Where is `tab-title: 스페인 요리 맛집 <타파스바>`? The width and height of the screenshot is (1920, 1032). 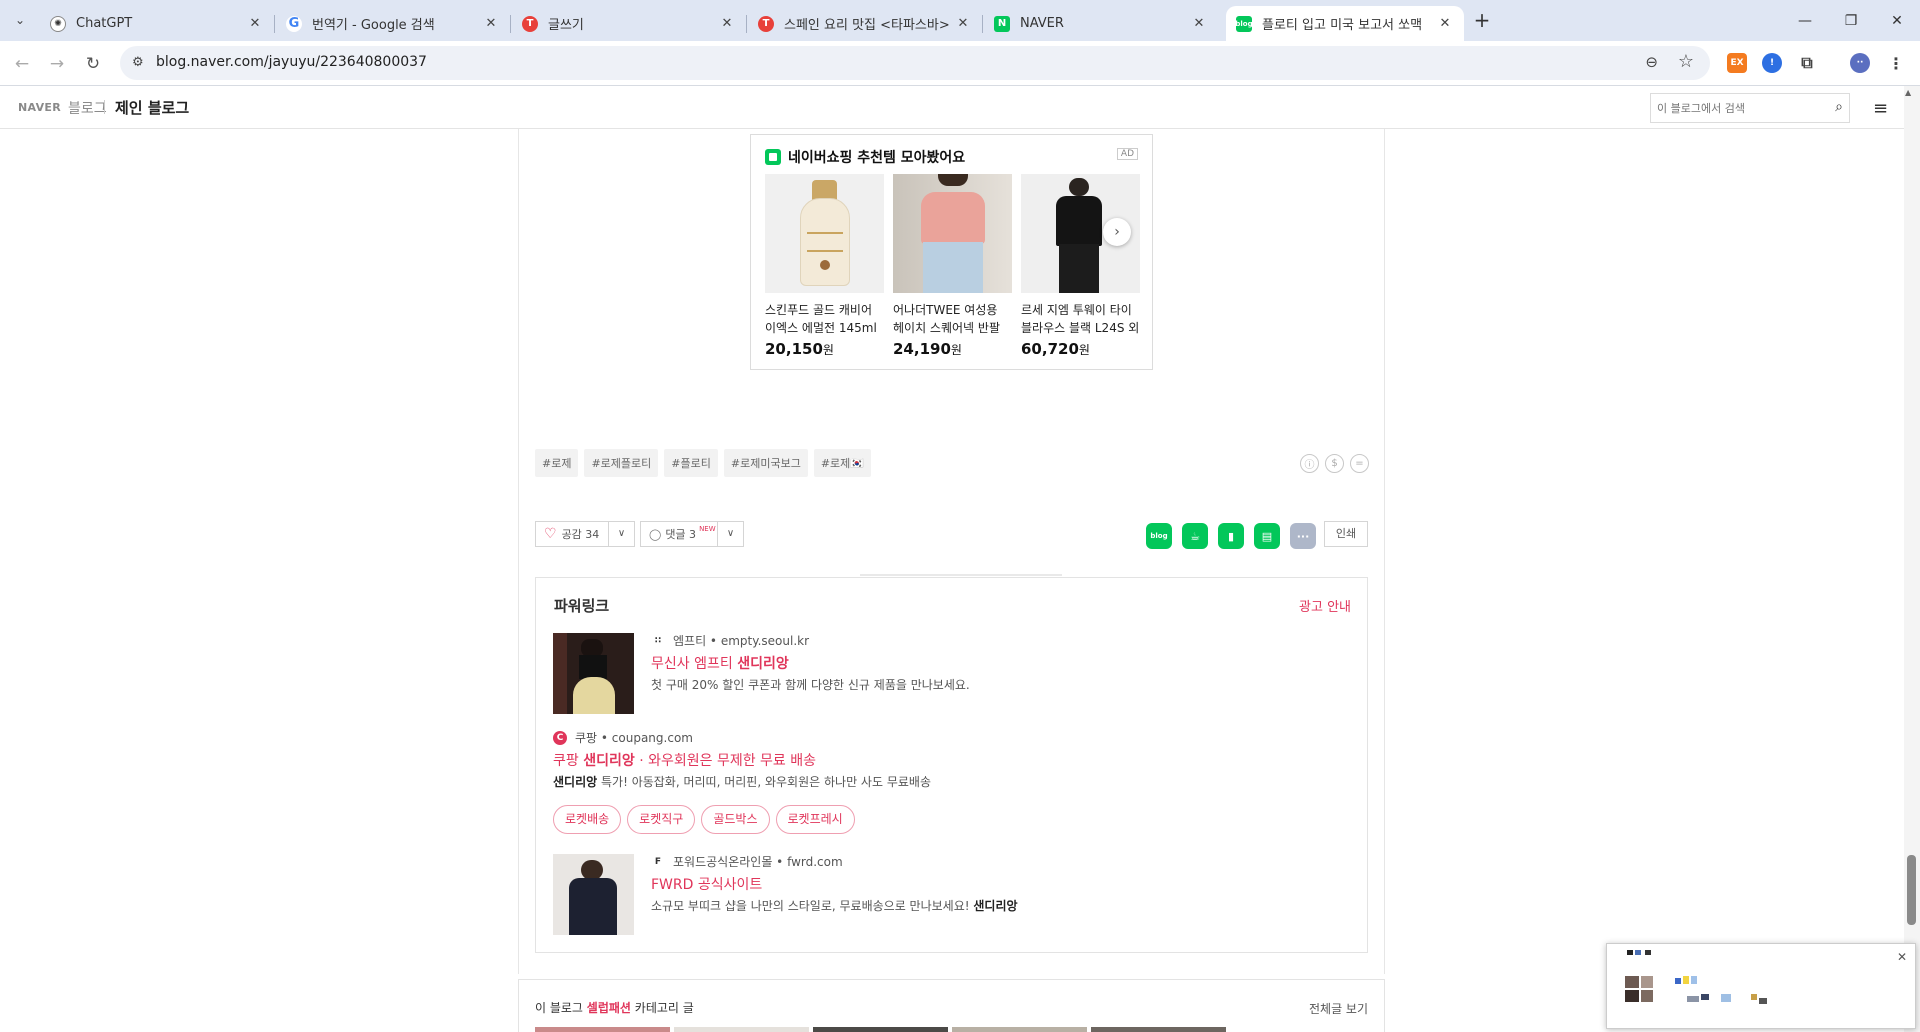 tab-title: 스페인 요리 맛집 <타파스바> is located at coordinates (867, 25).